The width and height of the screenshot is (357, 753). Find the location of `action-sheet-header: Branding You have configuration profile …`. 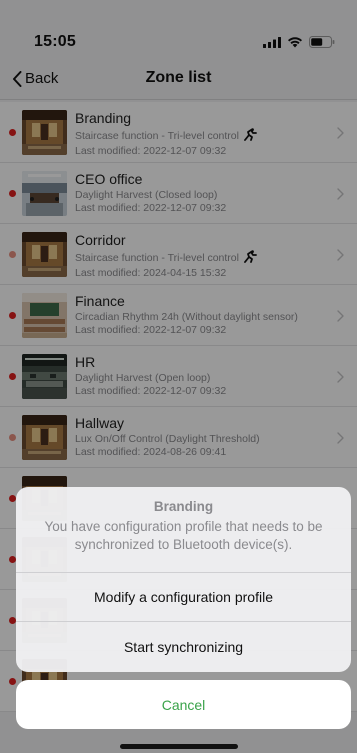

action-sheet-header: Branding You have configuration profile … is located at coordinates (183, 530).